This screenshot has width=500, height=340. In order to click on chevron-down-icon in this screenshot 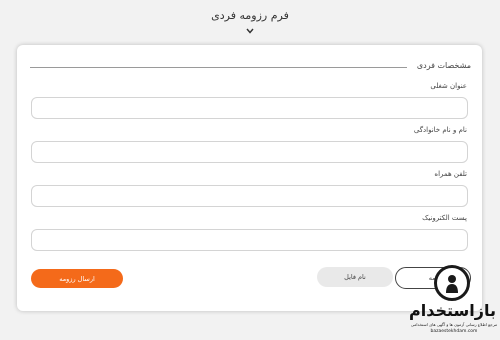, I will do `click(250, 31)`.